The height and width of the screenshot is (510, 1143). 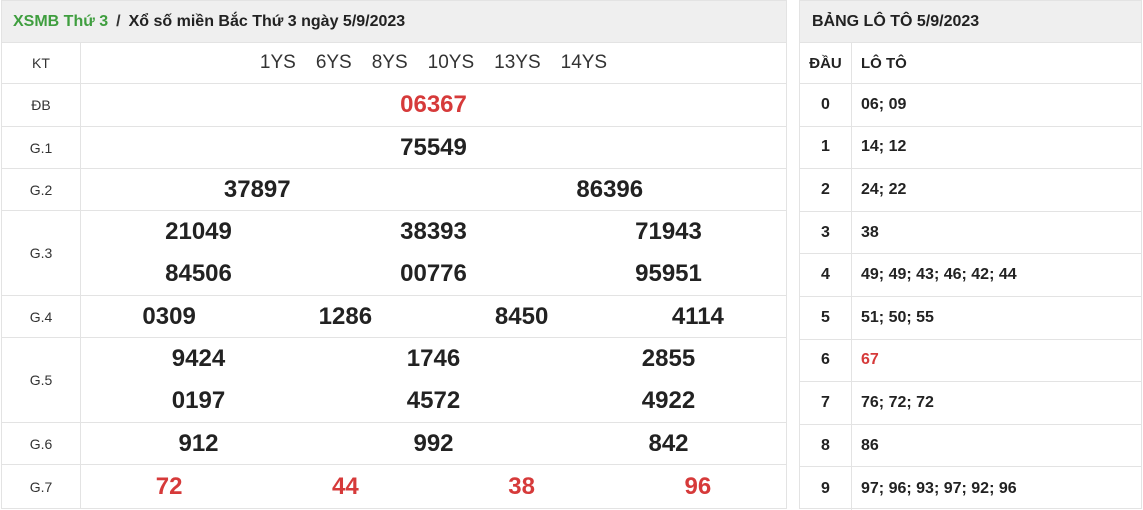 What do you see at coordinates (826, 445) in the screenshot?
I see `loto-dau: 8` at bounding box center [826, 445].